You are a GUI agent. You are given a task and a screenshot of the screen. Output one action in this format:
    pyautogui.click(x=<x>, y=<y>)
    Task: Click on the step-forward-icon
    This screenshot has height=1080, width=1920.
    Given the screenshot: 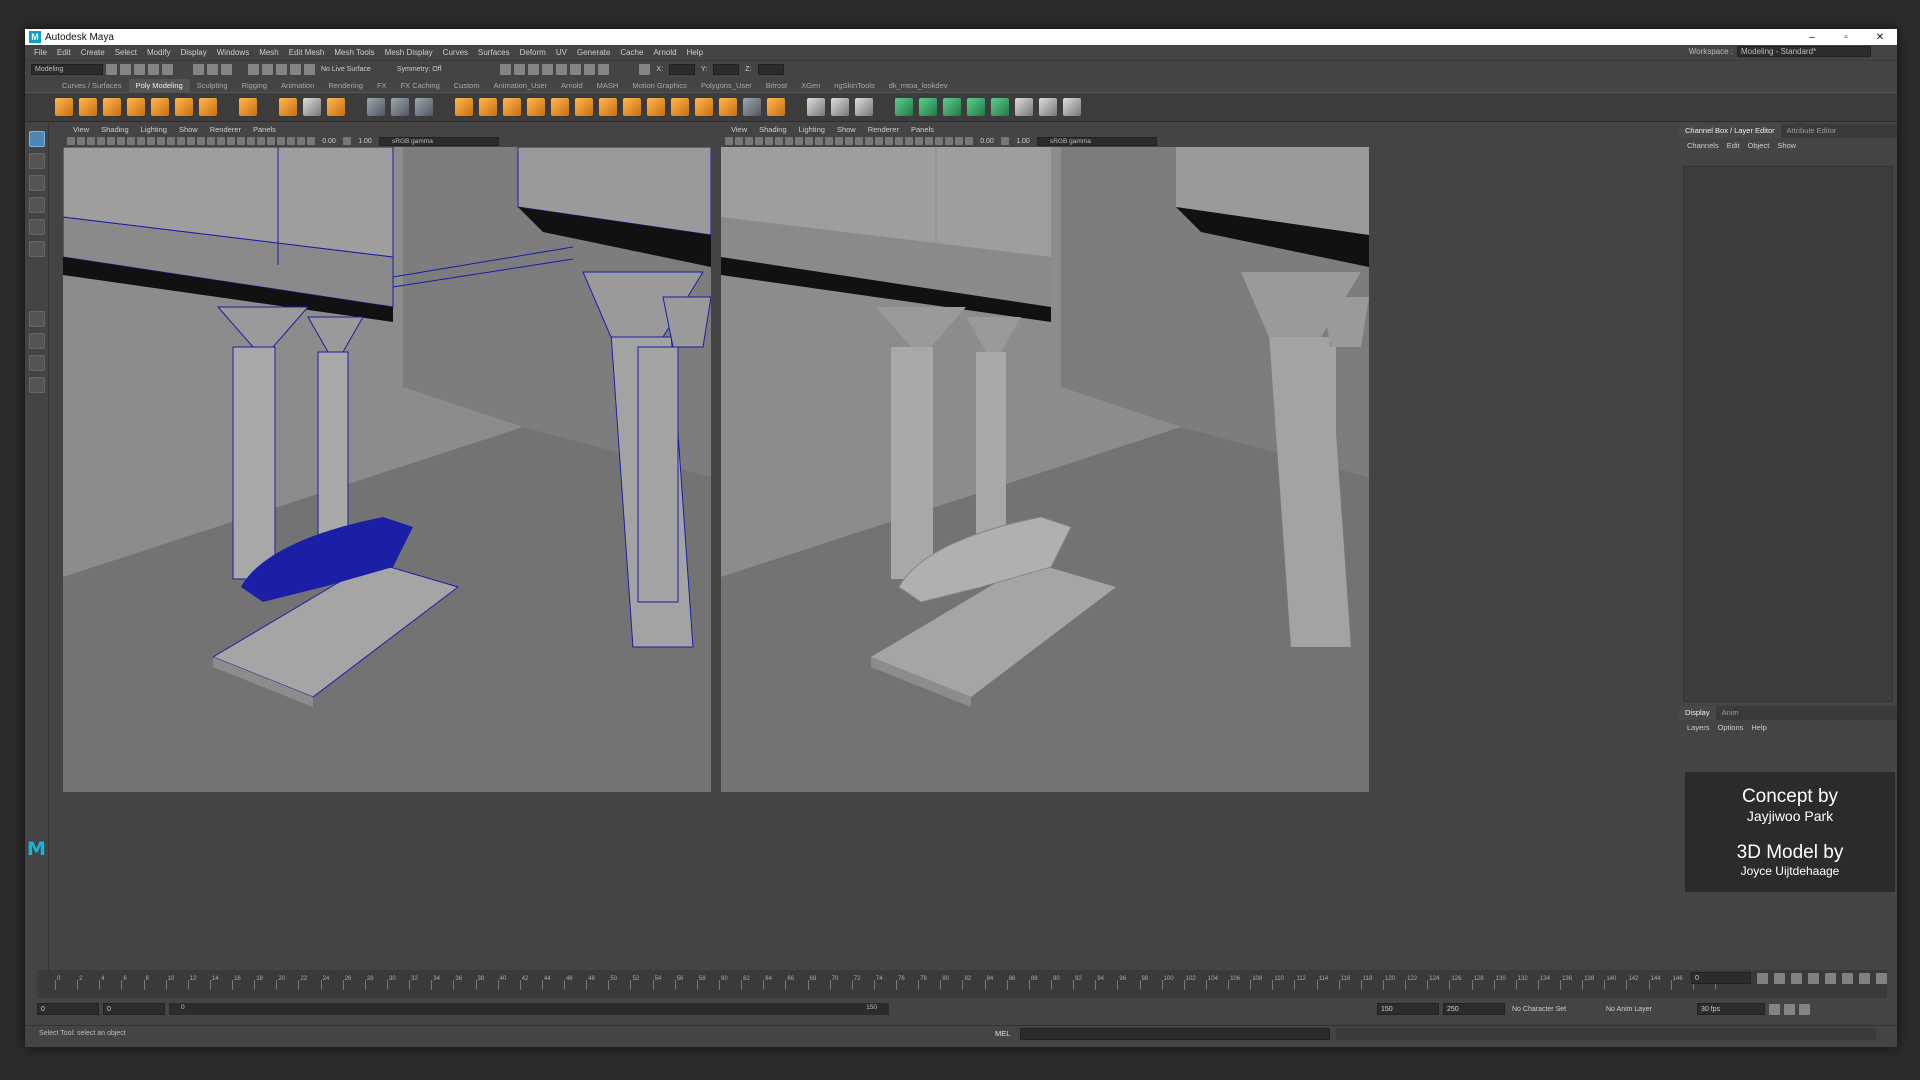 What is the action you would take?
    pyautogui.click(x=1847, y=978)
    